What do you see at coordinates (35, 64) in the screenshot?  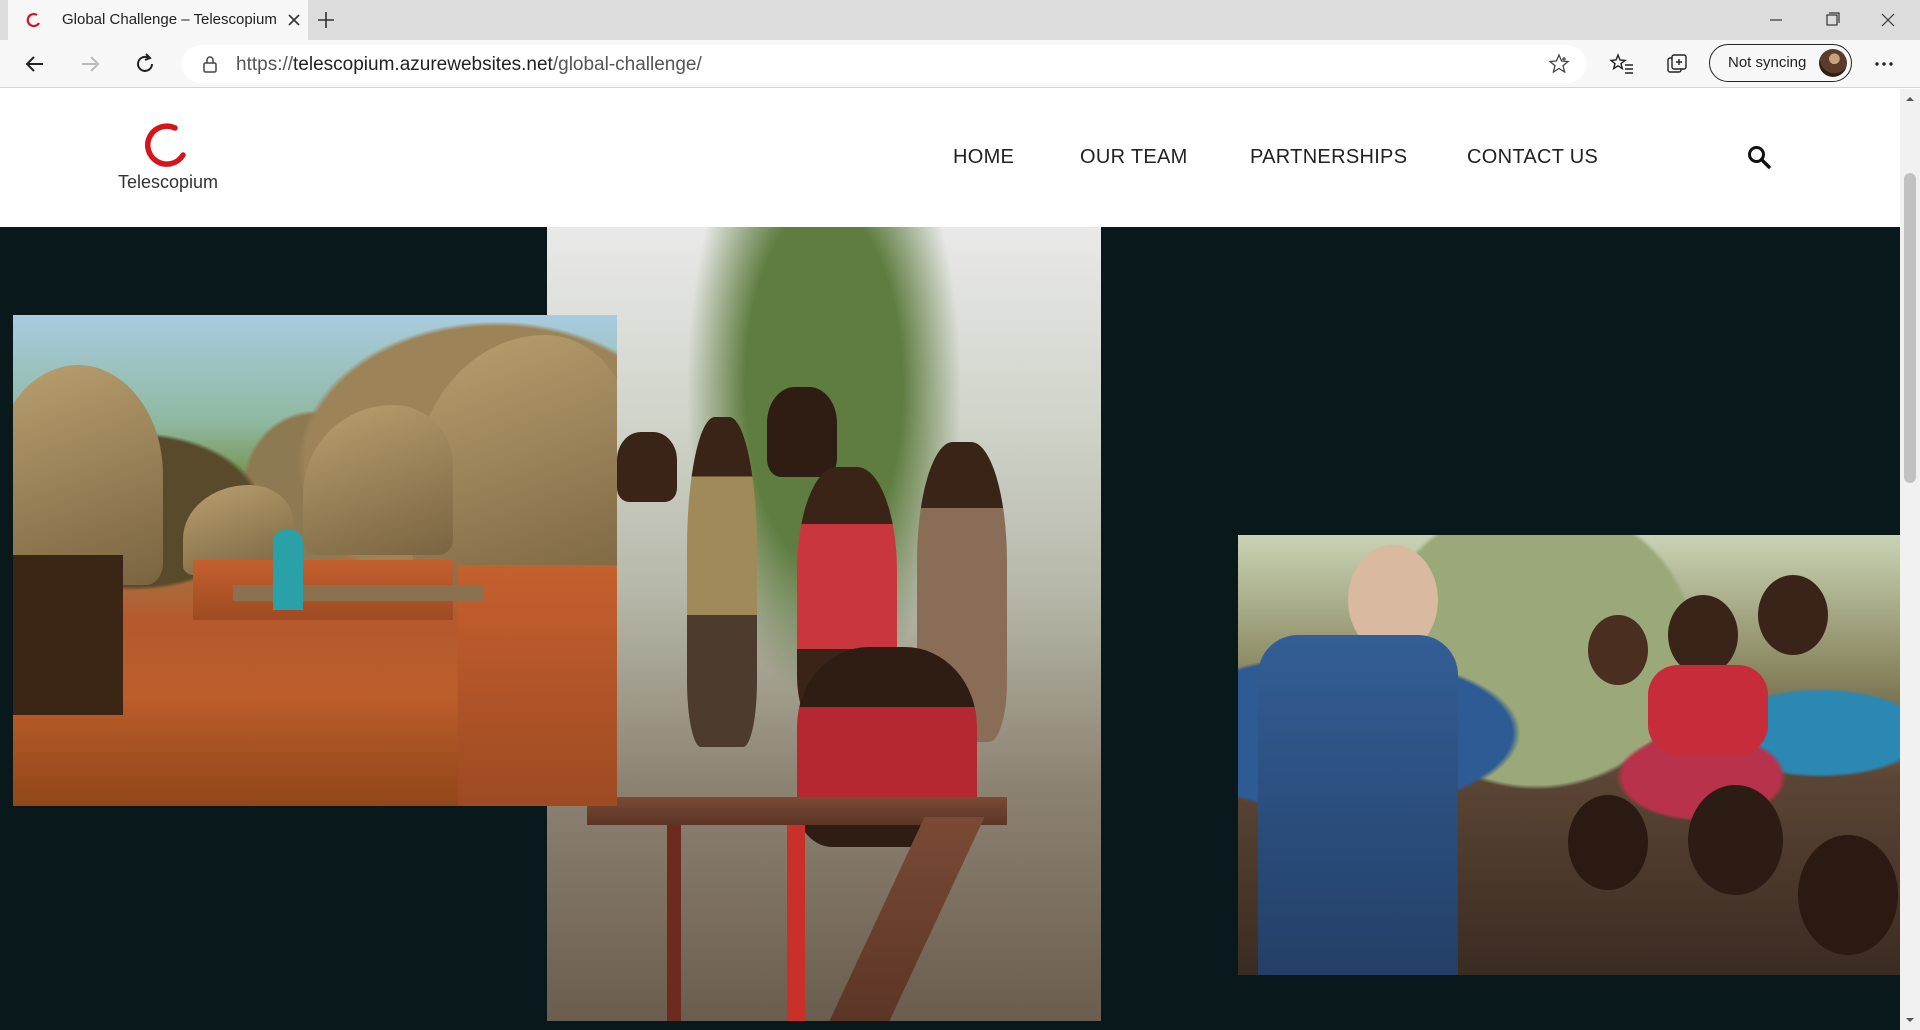 I see `back-arrow-icon` at bounding box center [35, 64].